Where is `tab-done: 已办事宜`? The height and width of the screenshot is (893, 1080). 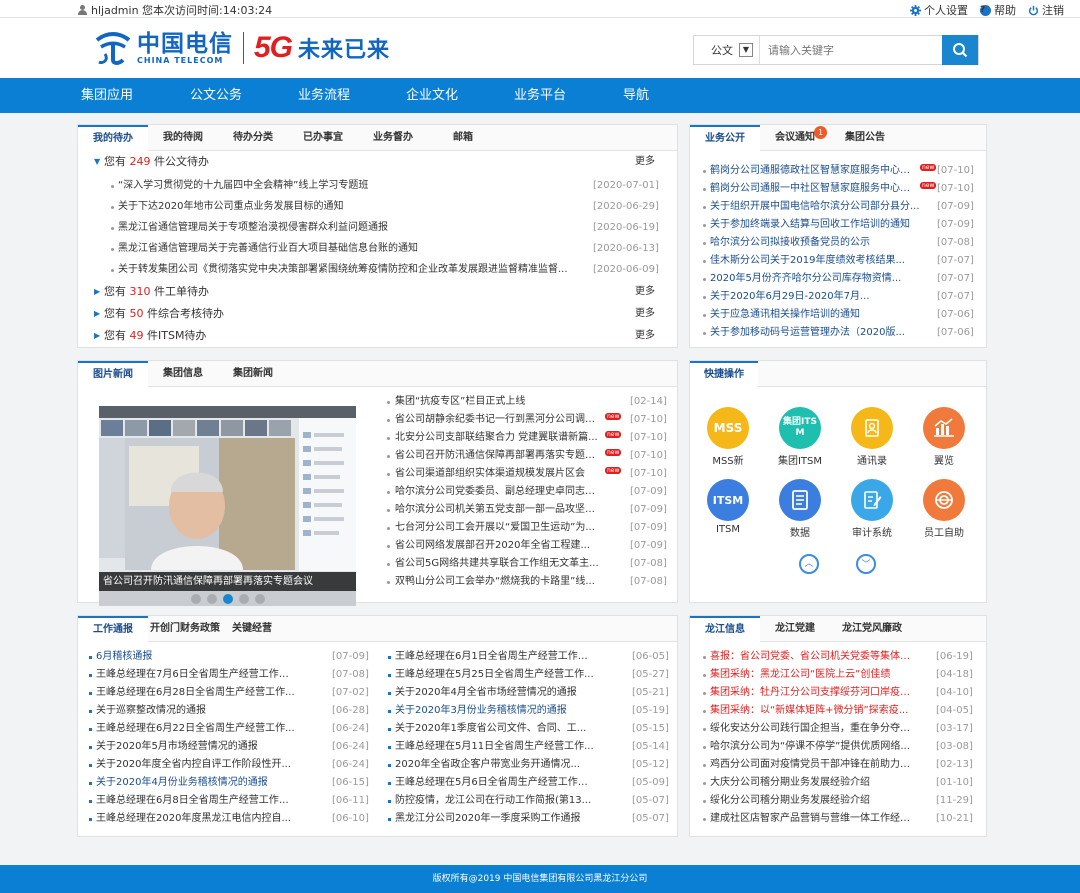
tab-done: 已办事宜 is located at coordinates (323, 138).